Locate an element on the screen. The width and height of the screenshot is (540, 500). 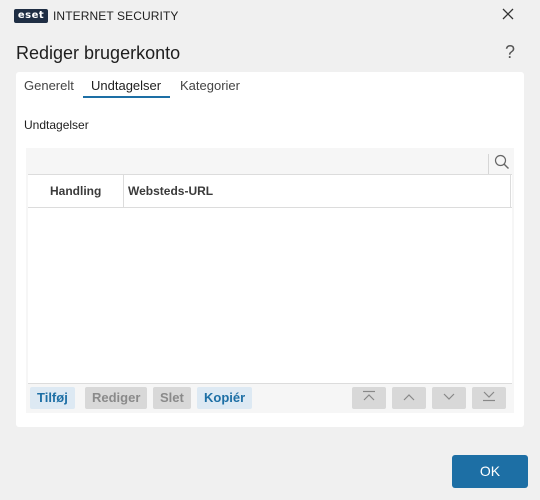
search-icon is located at coordinates (502, 164).